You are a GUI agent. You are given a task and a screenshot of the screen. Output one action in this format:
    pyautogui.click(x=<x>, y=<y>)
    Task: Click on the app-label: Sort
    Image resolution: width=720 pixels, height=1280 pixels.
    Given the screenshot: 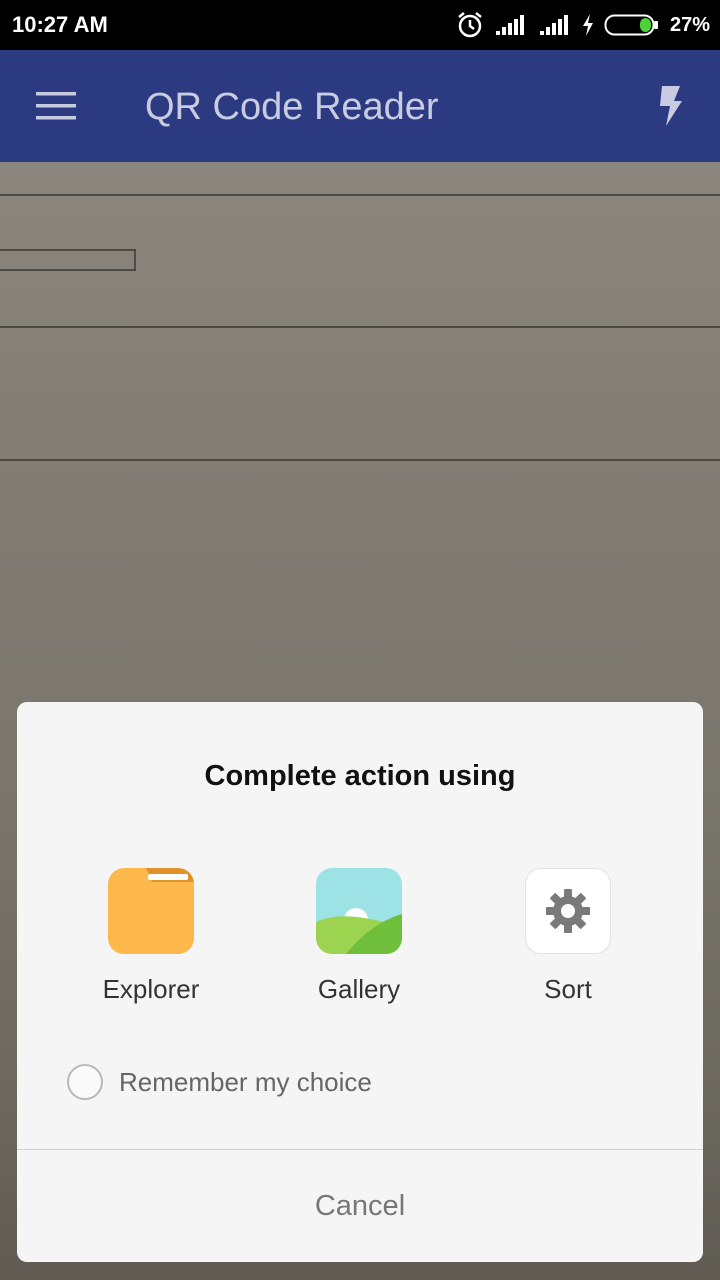 What is the action you would take?
    pyautogui.click(x=568, y=989)
    